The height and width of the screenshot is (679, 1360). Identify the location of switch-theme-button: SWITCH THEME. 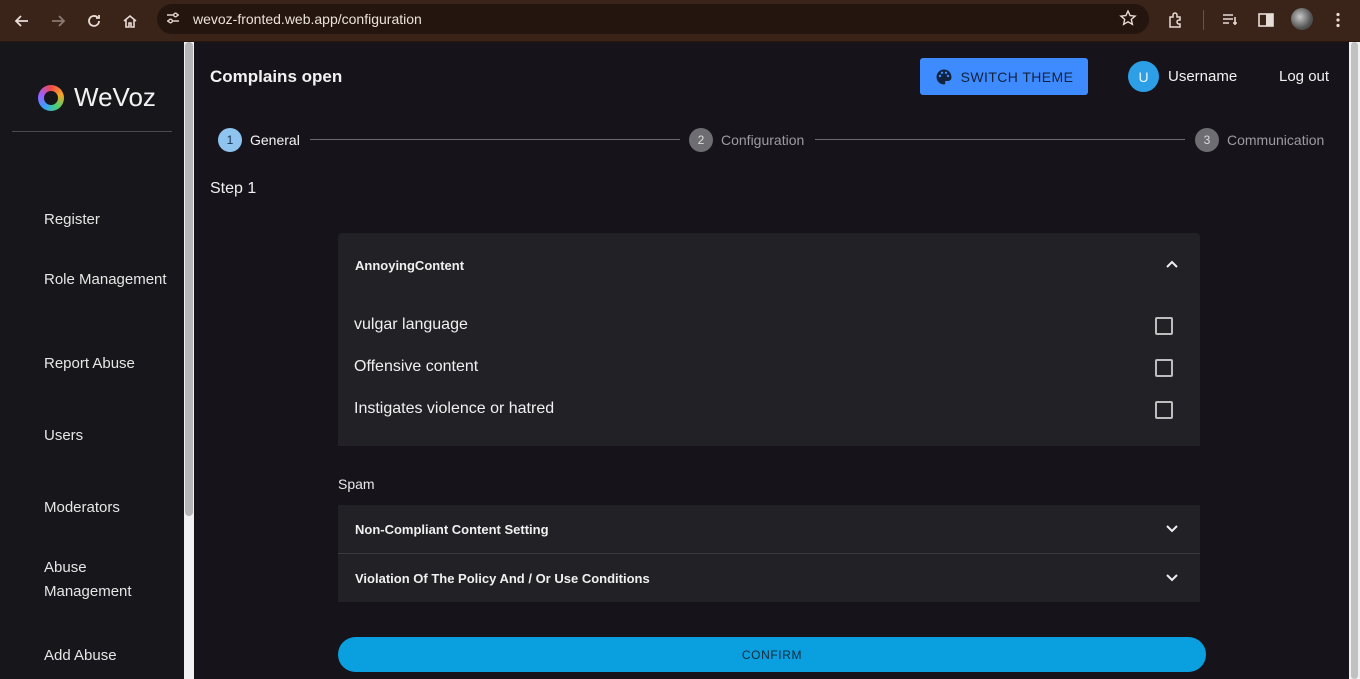
(1004, 76).